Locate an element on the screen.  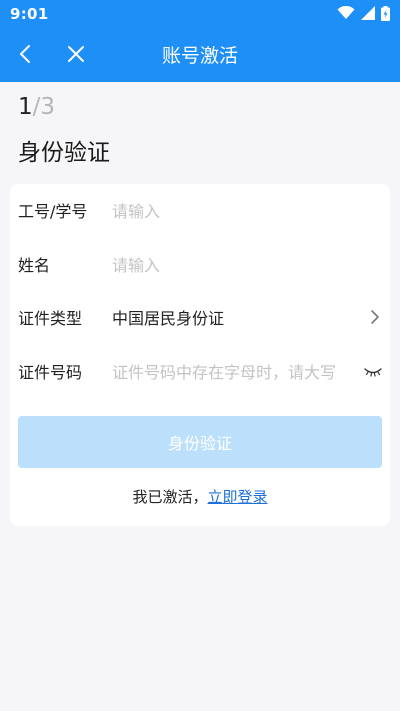
status-bar: 9:01 is located at coordinates (200, 13).